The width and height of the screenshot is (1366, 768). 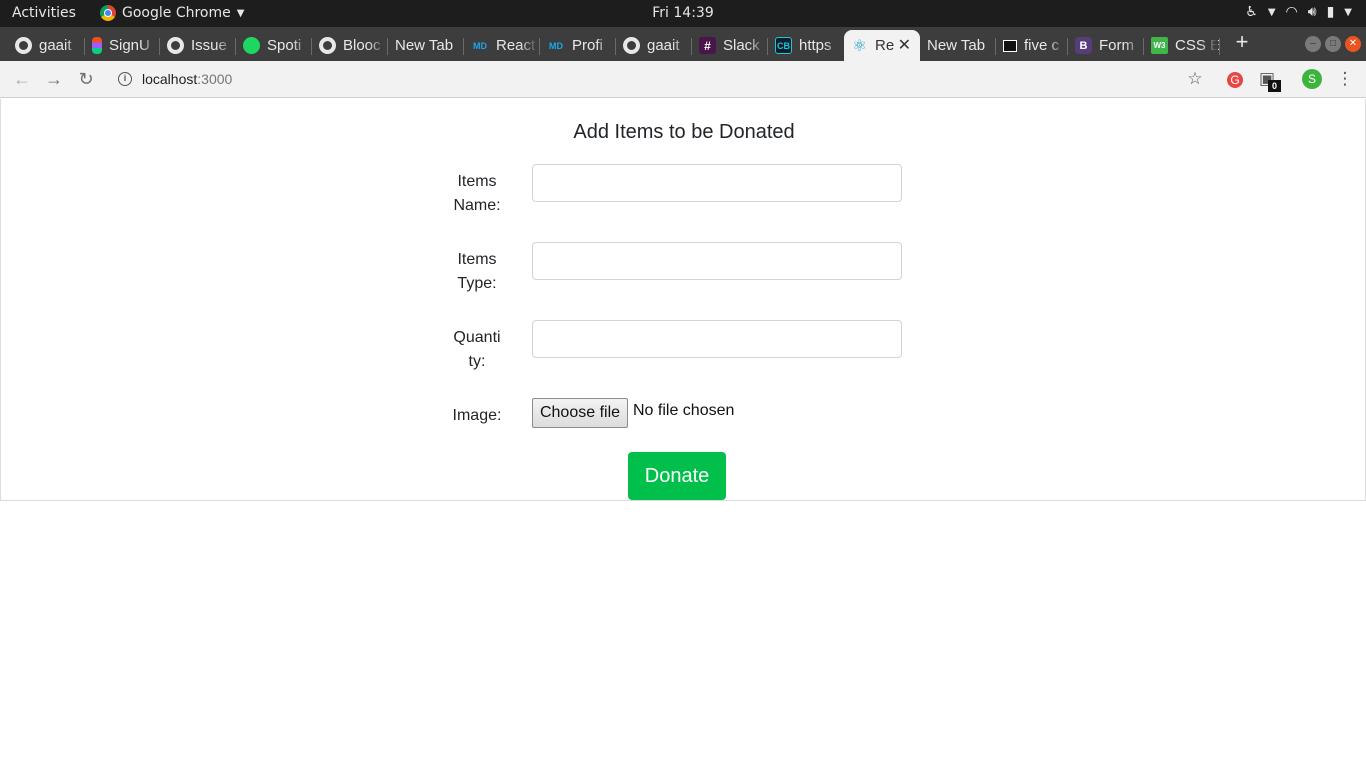 What do you see at coordinates (44, 13) in the screenshot?
I see `activities-button: Activities` at bounding box center [44, 13].